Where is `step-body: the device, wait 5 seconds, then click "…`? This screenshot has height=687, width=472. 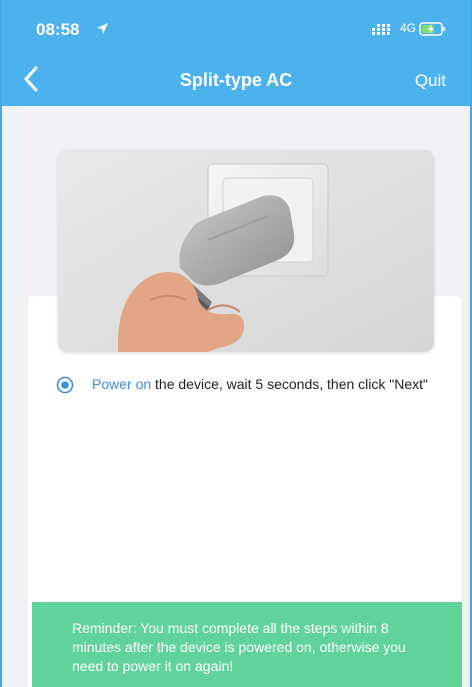
step-body: the device, wait 5 seconds, then click "… is located at coordinates (290, 384).